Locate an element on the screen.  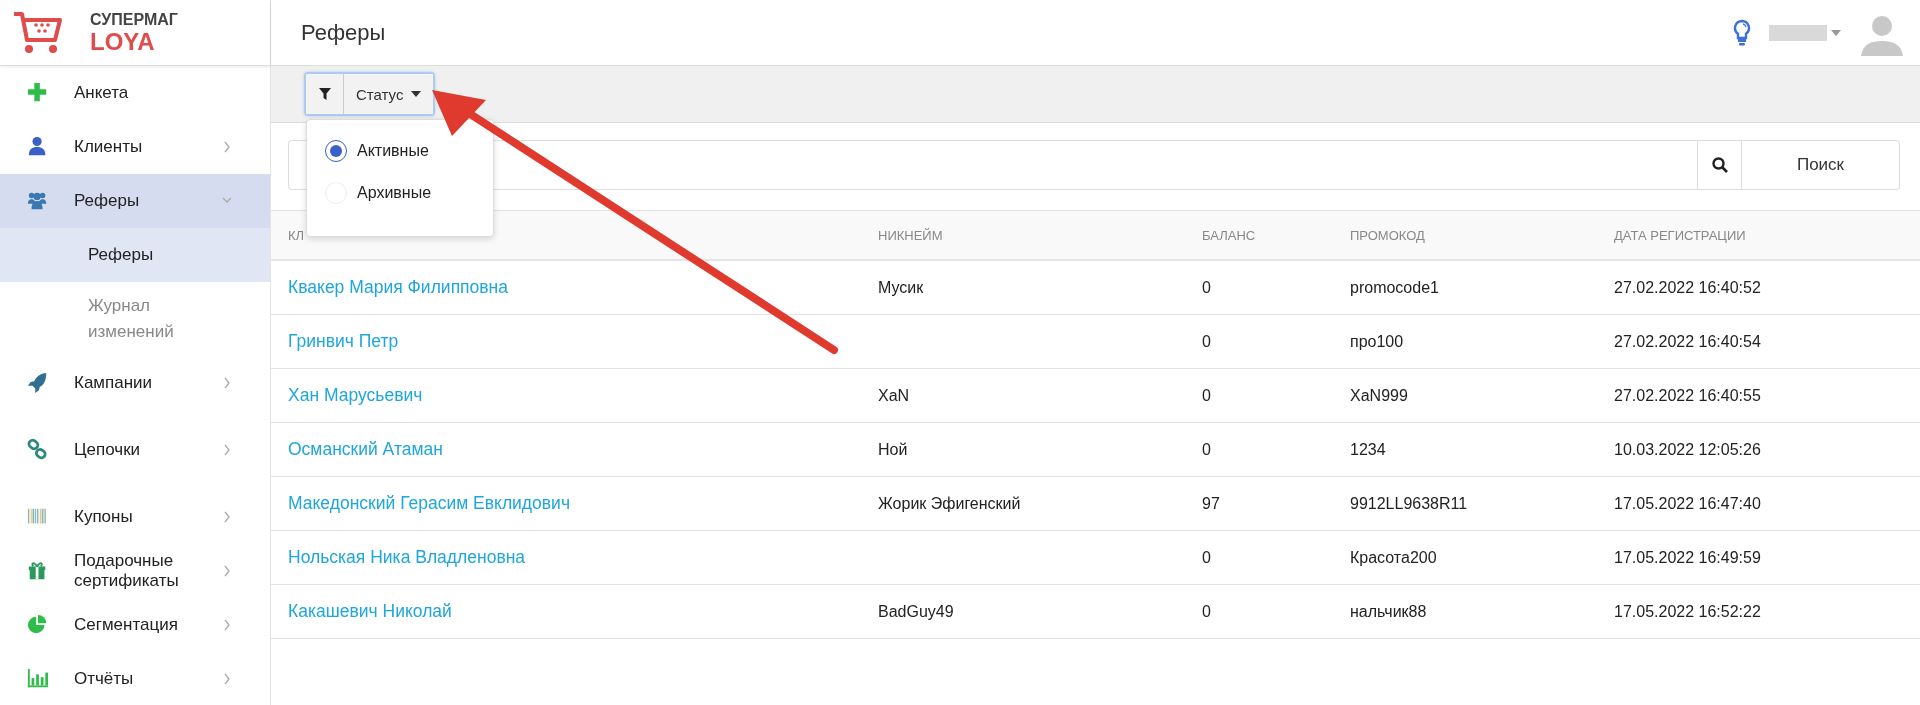
table-cell: про100 is located at coordinates (1377, 341).